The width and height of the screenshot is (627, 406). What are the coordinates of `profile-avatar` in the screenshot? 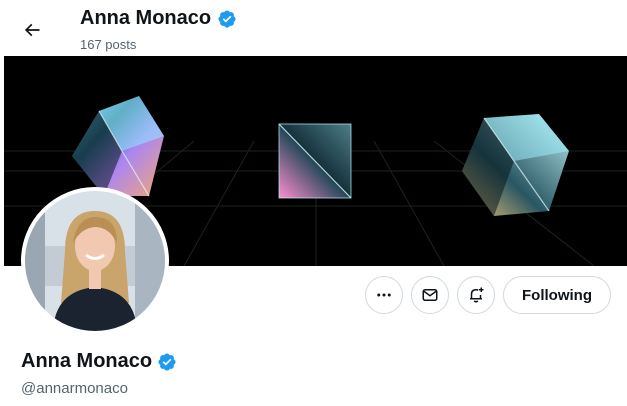 It's located at (95, 261).